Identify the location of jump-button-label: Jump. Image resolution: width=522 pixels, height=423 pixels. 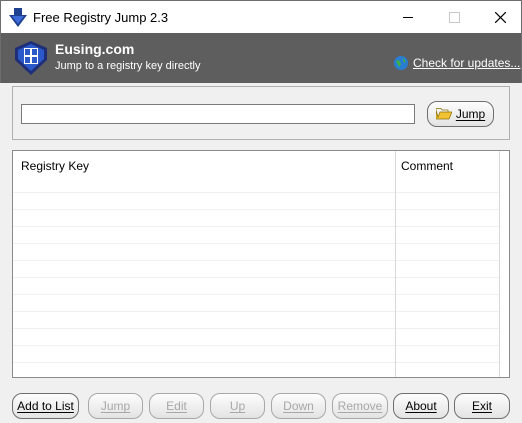
(470, 114).